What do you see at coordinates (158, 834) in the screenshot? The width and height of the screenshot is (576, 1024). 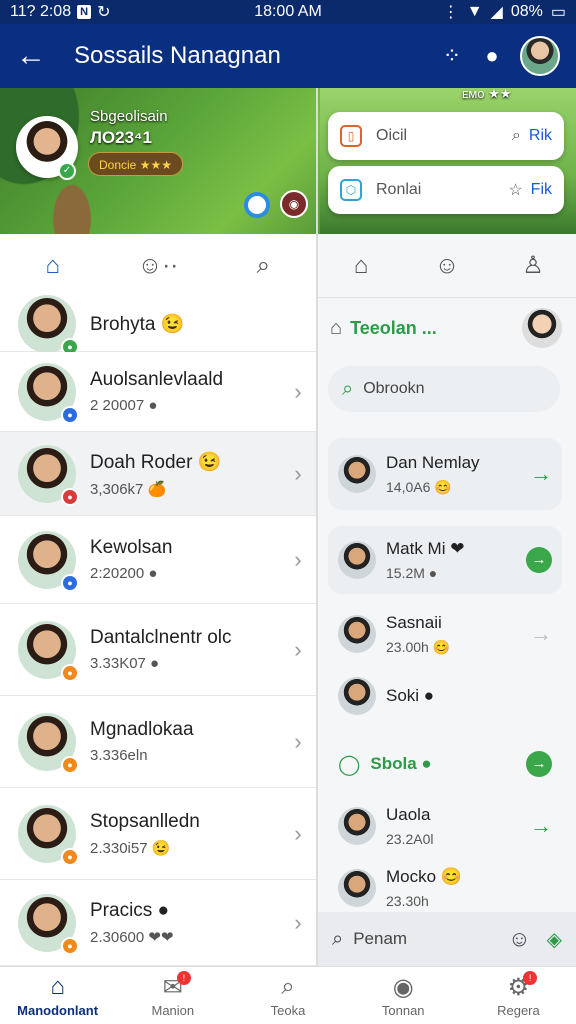 I see `list-item: ● Stopsanlledn 2.330i57 😉 ›` at bounding box center [158, 834].